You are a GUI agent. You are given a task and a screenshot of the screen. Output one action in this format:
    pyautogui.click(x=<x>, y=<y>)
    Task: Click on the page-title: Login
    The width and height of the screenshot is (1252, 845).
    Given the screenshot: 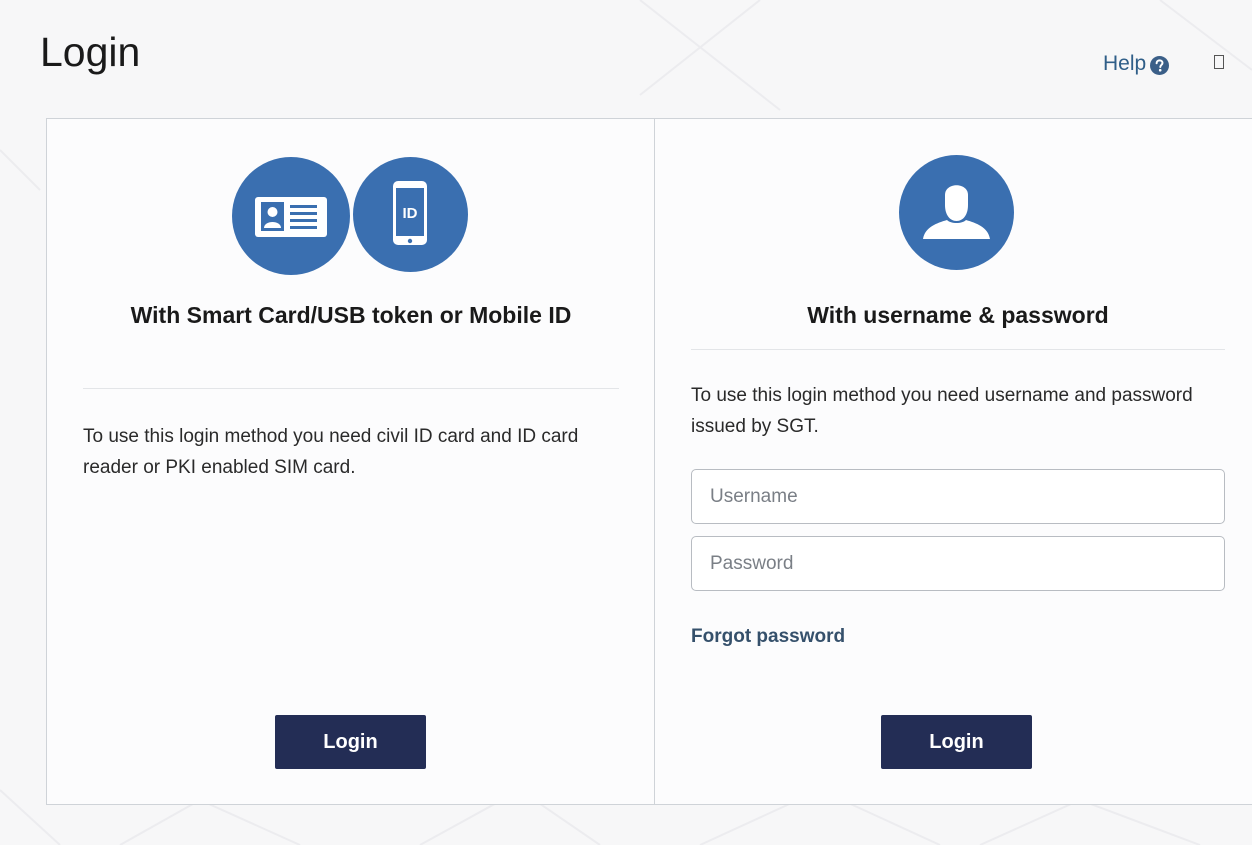 What is the action you would take?
    pyautogui.click(x=90, y=52)
    